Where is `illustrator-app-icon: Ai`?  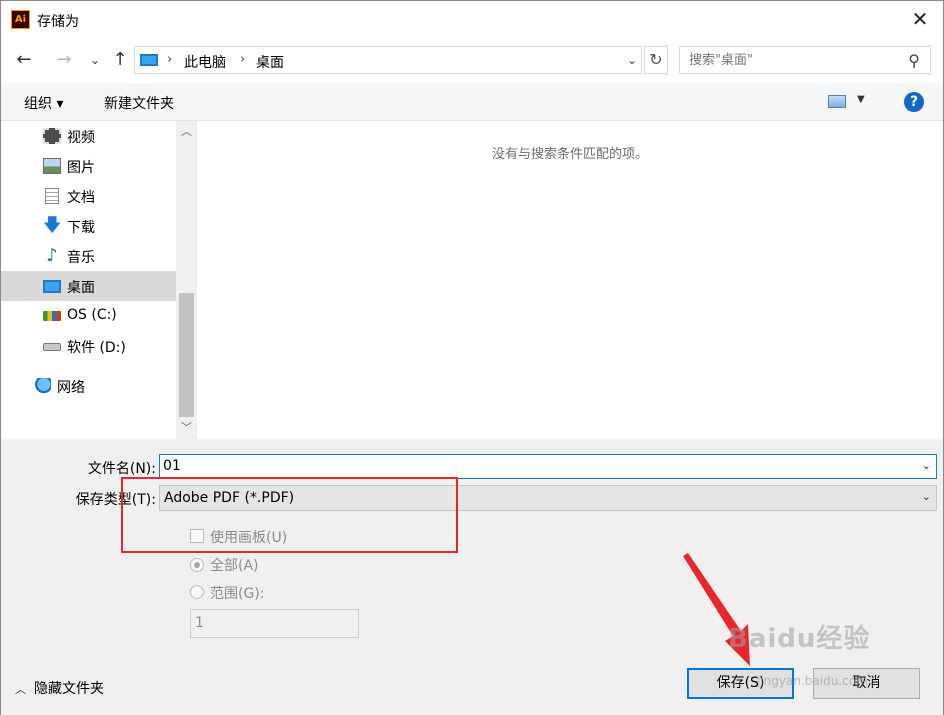 illustrator-app-icon: Ai is located at coordinates (20, 19).